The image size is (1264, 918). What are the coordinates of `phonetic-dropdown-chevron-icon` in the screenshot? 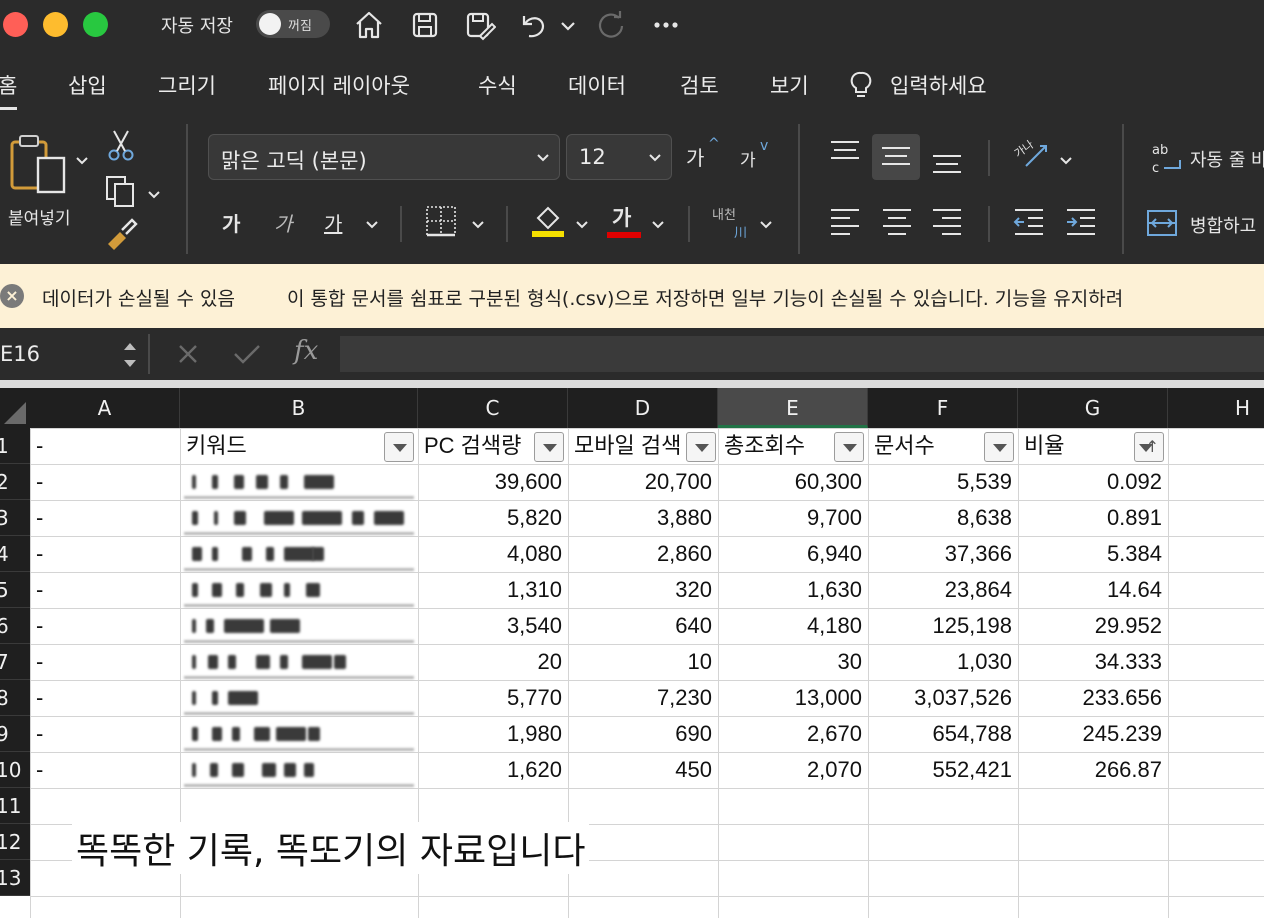 It's located at (766, 225).